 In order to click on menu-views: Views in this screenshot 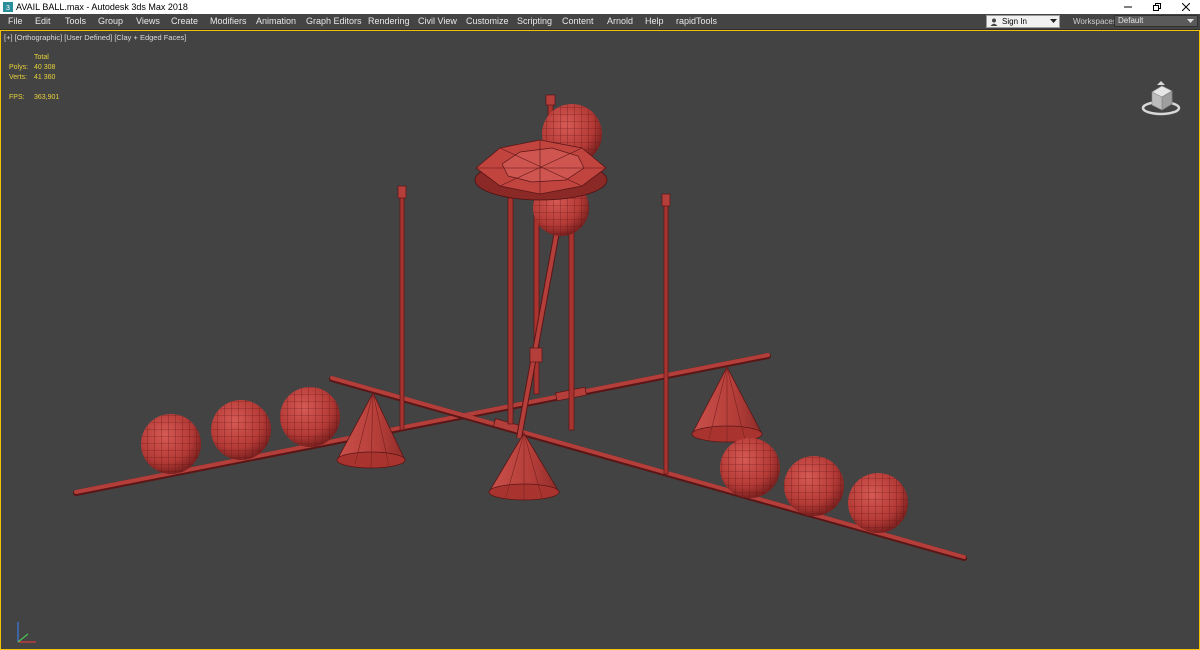, I will do `click(148, 21)`.